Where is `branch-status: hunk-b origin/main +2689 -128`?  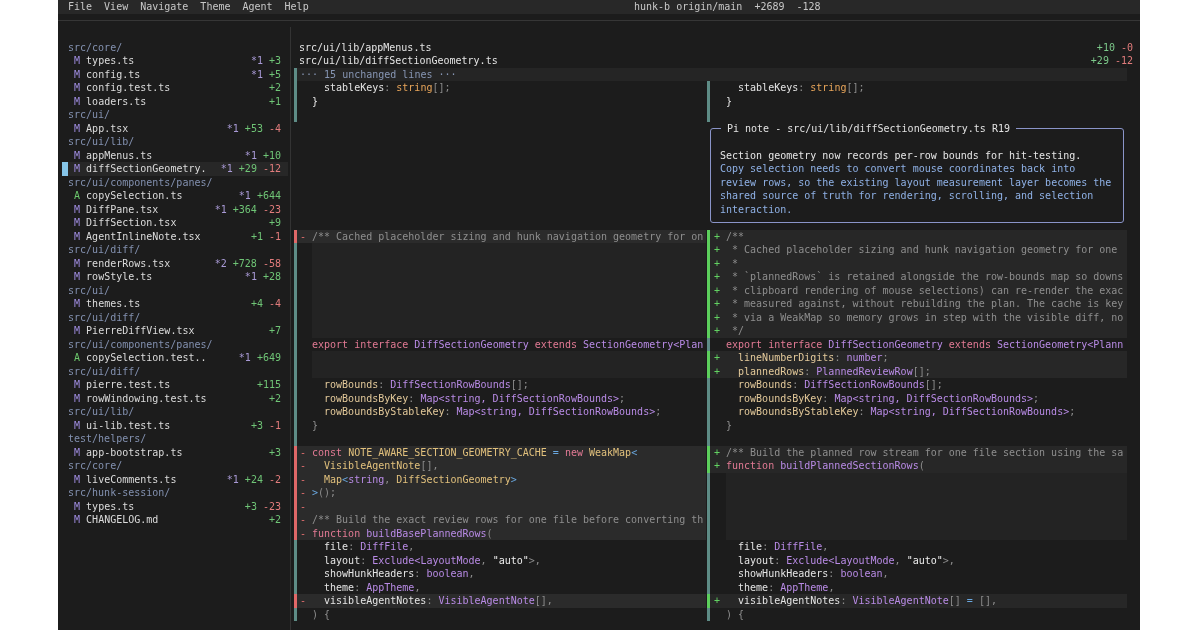
branch-status: hunk-b origin/main +2689 -128 is located at coordinates (727, 7).